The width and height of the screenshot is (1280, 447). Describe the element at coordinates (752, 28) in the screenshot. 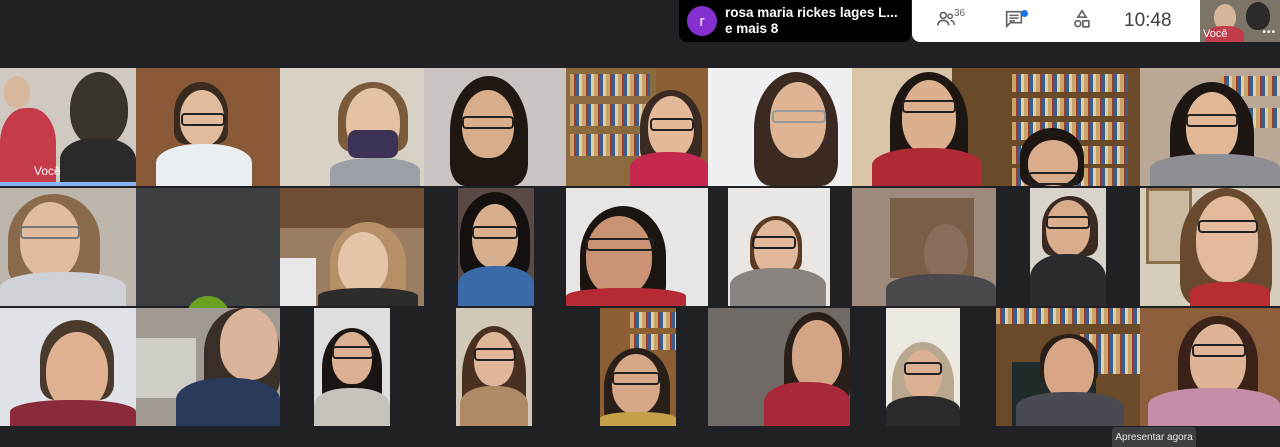

I see `speaker-more-count: e mais 8` at that location.